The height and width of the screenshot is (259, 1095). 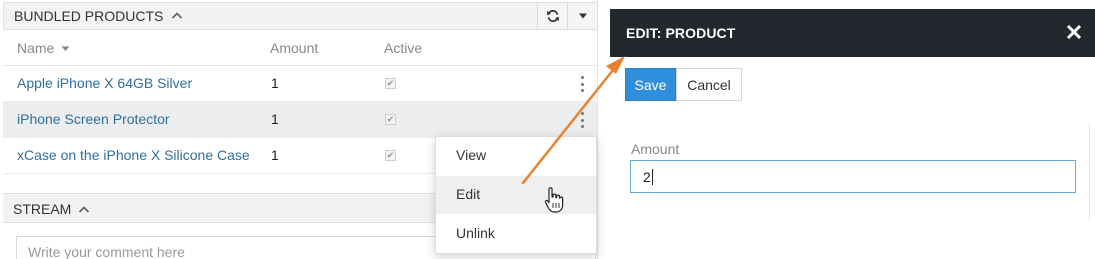 I want to click on caret-down-icon, so click(x=582, y=16).